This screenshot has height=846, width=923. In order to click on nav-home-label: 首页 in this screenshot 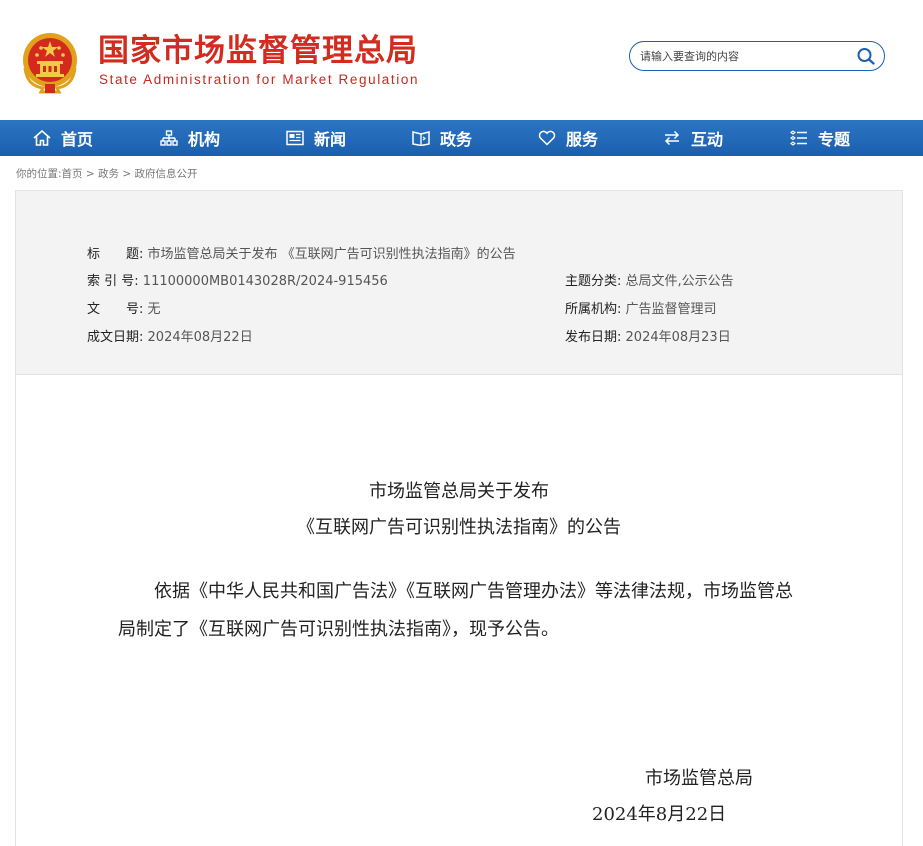, I will do `click(77, 139)`.